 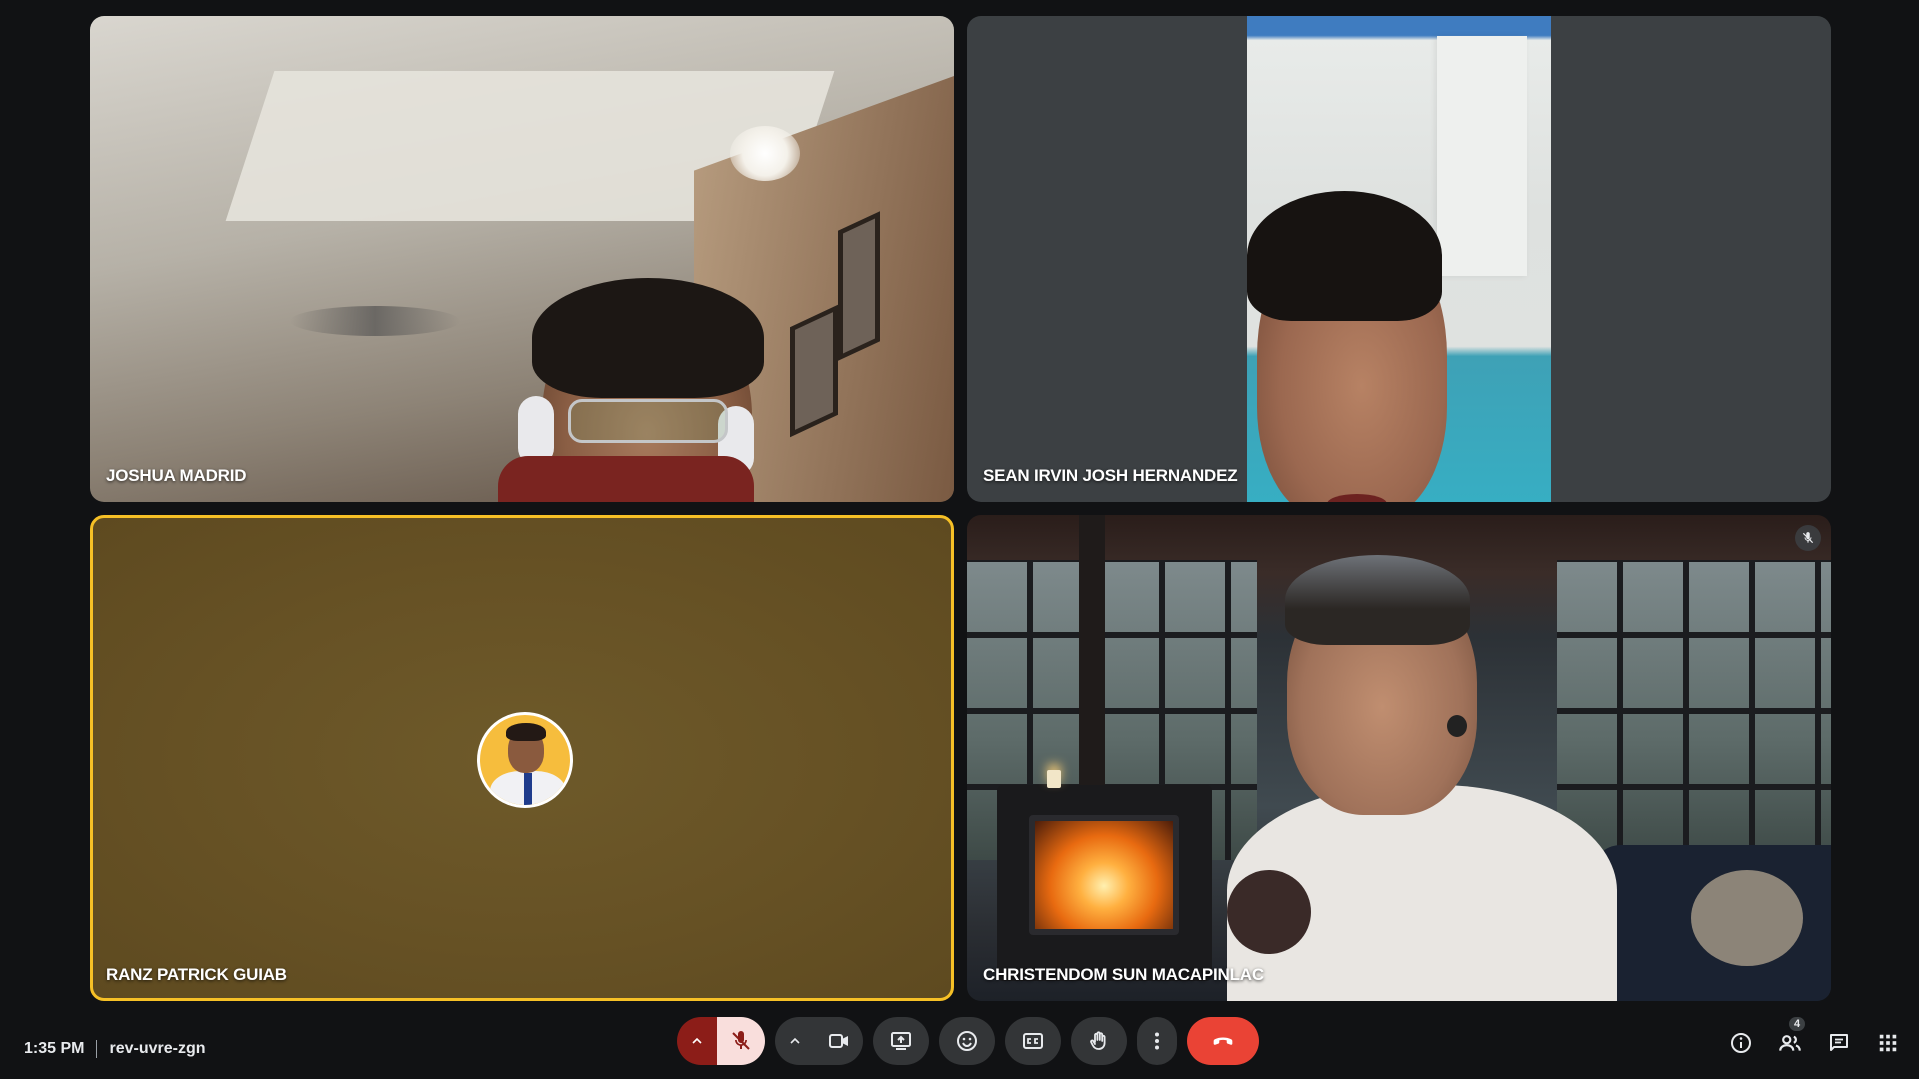 I want to click on call-end-icon, so click(x=1223, y=1041).